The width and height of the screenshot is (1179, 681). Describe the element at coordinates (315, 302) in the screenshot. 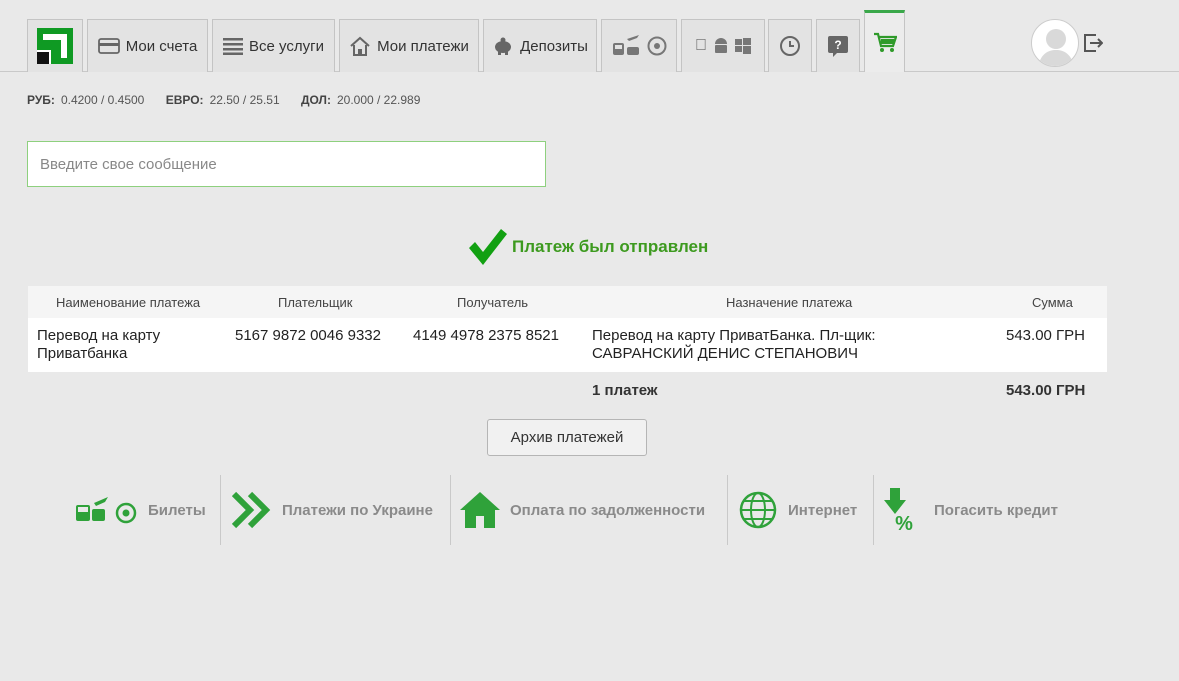

I see `column-header-payer: Плательщик` at that location.